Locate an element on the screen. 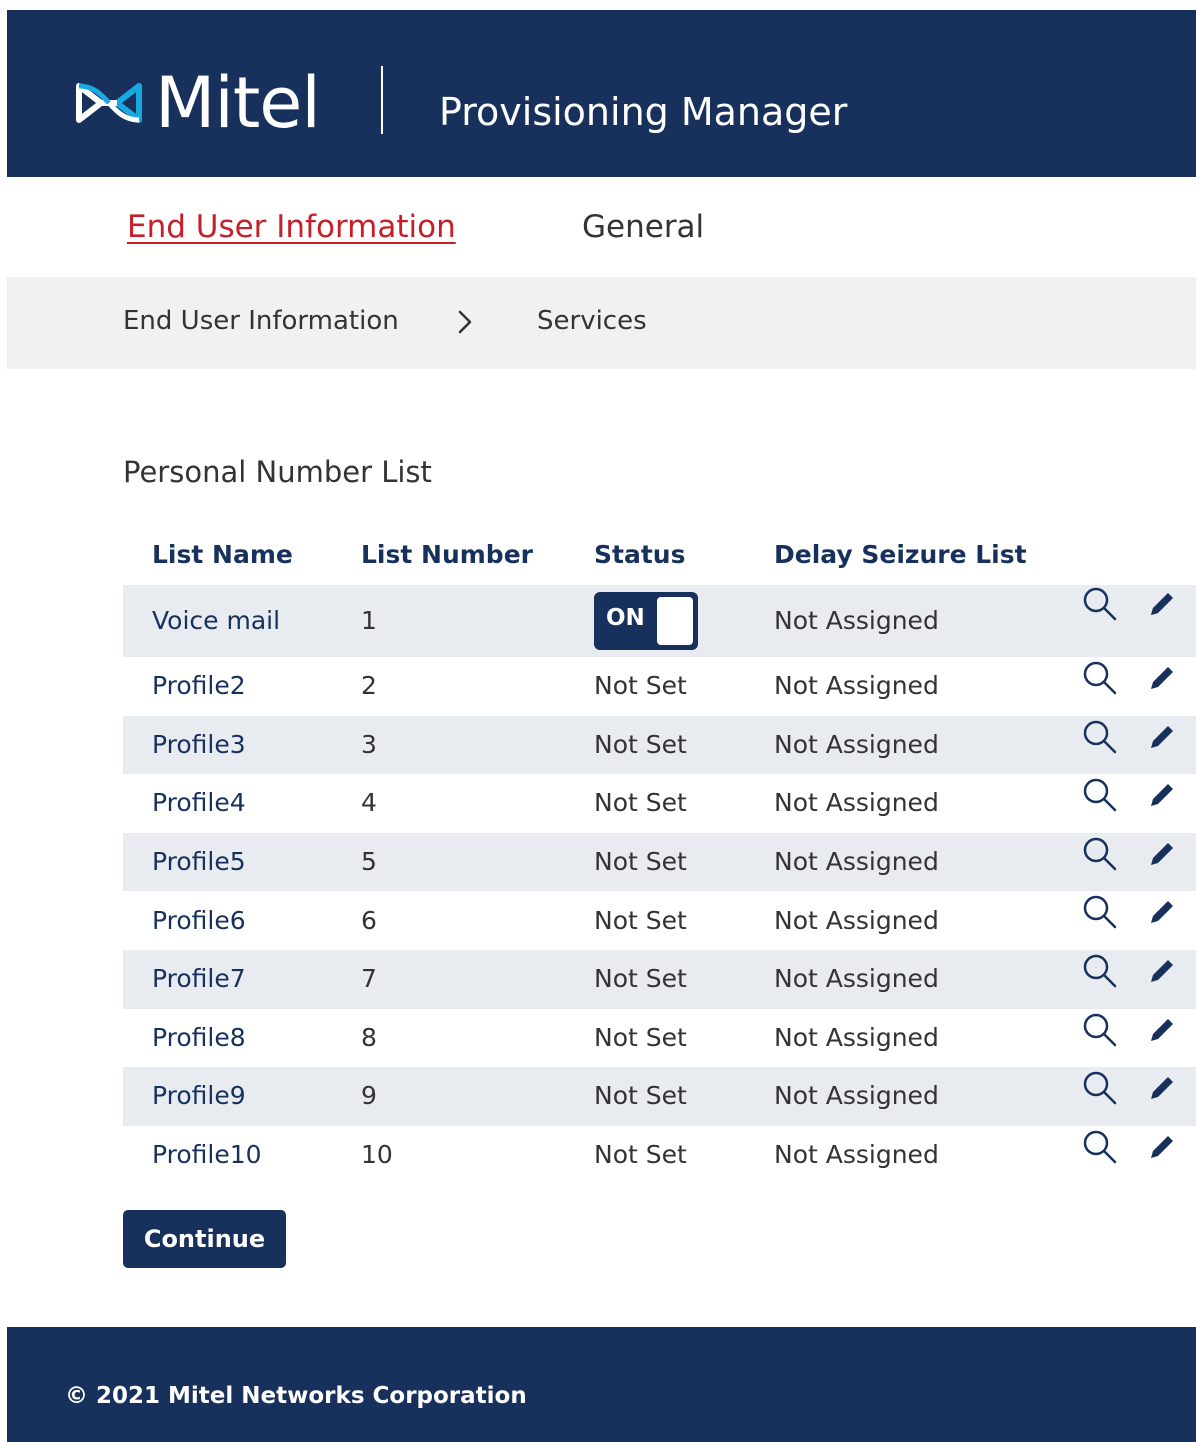 The image size is (1196, 1442). status-toggle: ON is located at coordinates (646, 621).